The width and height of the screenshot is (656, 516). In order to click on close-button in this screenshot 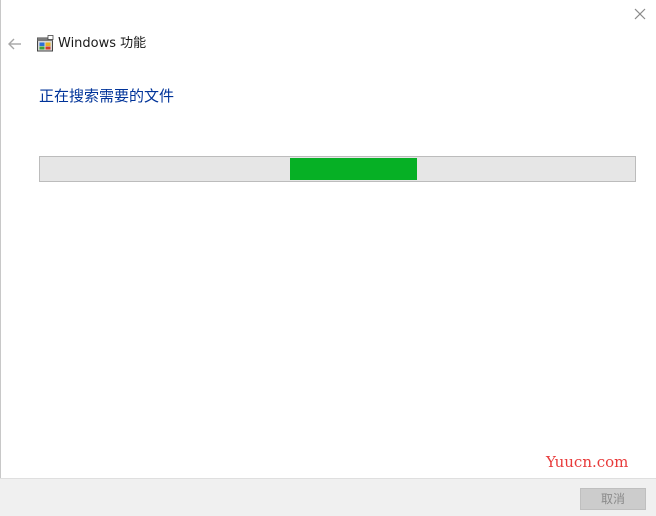, I will do `click(640, 14)`.